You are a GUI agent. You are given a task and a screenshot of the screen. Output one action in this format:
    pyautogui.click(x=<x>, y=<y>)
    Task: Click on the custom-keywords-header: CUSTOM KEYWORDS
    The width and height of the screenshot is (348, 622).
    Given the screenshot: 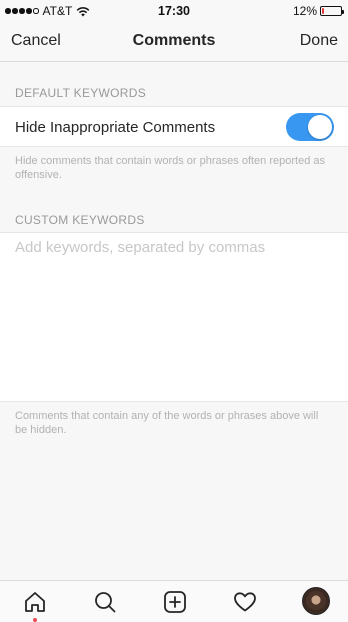 What is the action you would take?
    pyautogui.click(x=80, y=220)
    